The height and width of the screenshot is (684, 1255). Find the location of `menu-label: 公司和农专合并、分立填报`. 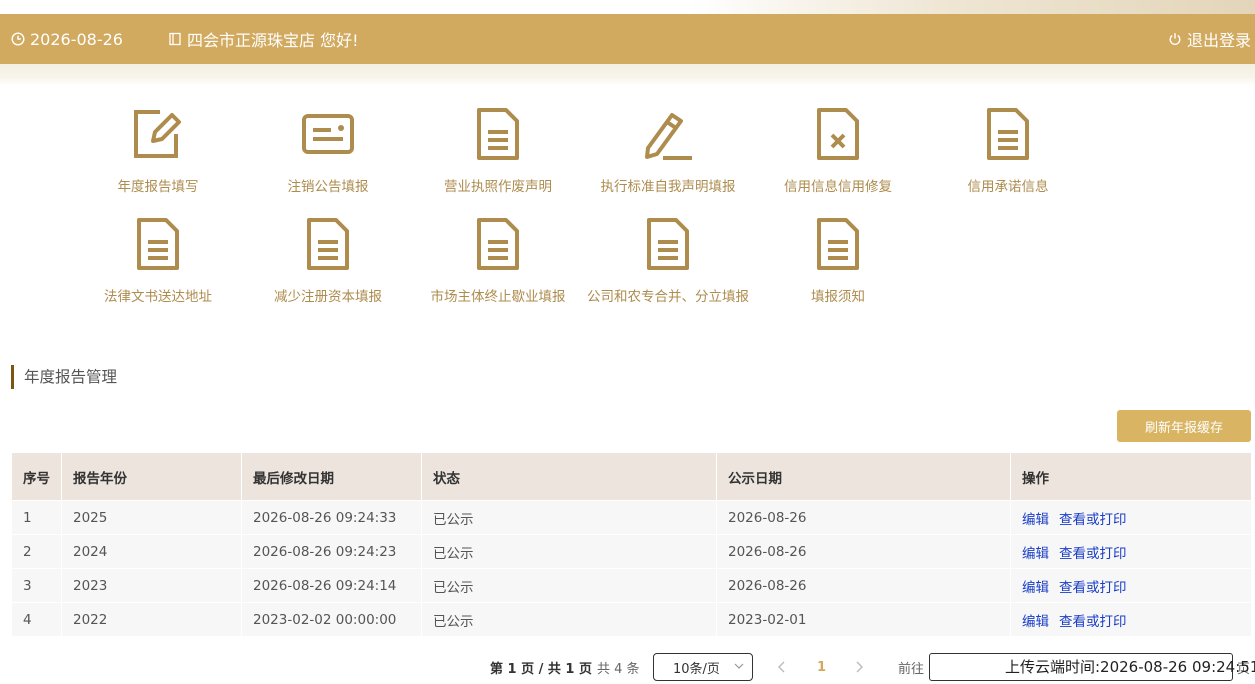

menu-label: 公司和农专合并、分立填报 is located at coordinates (668, 297).